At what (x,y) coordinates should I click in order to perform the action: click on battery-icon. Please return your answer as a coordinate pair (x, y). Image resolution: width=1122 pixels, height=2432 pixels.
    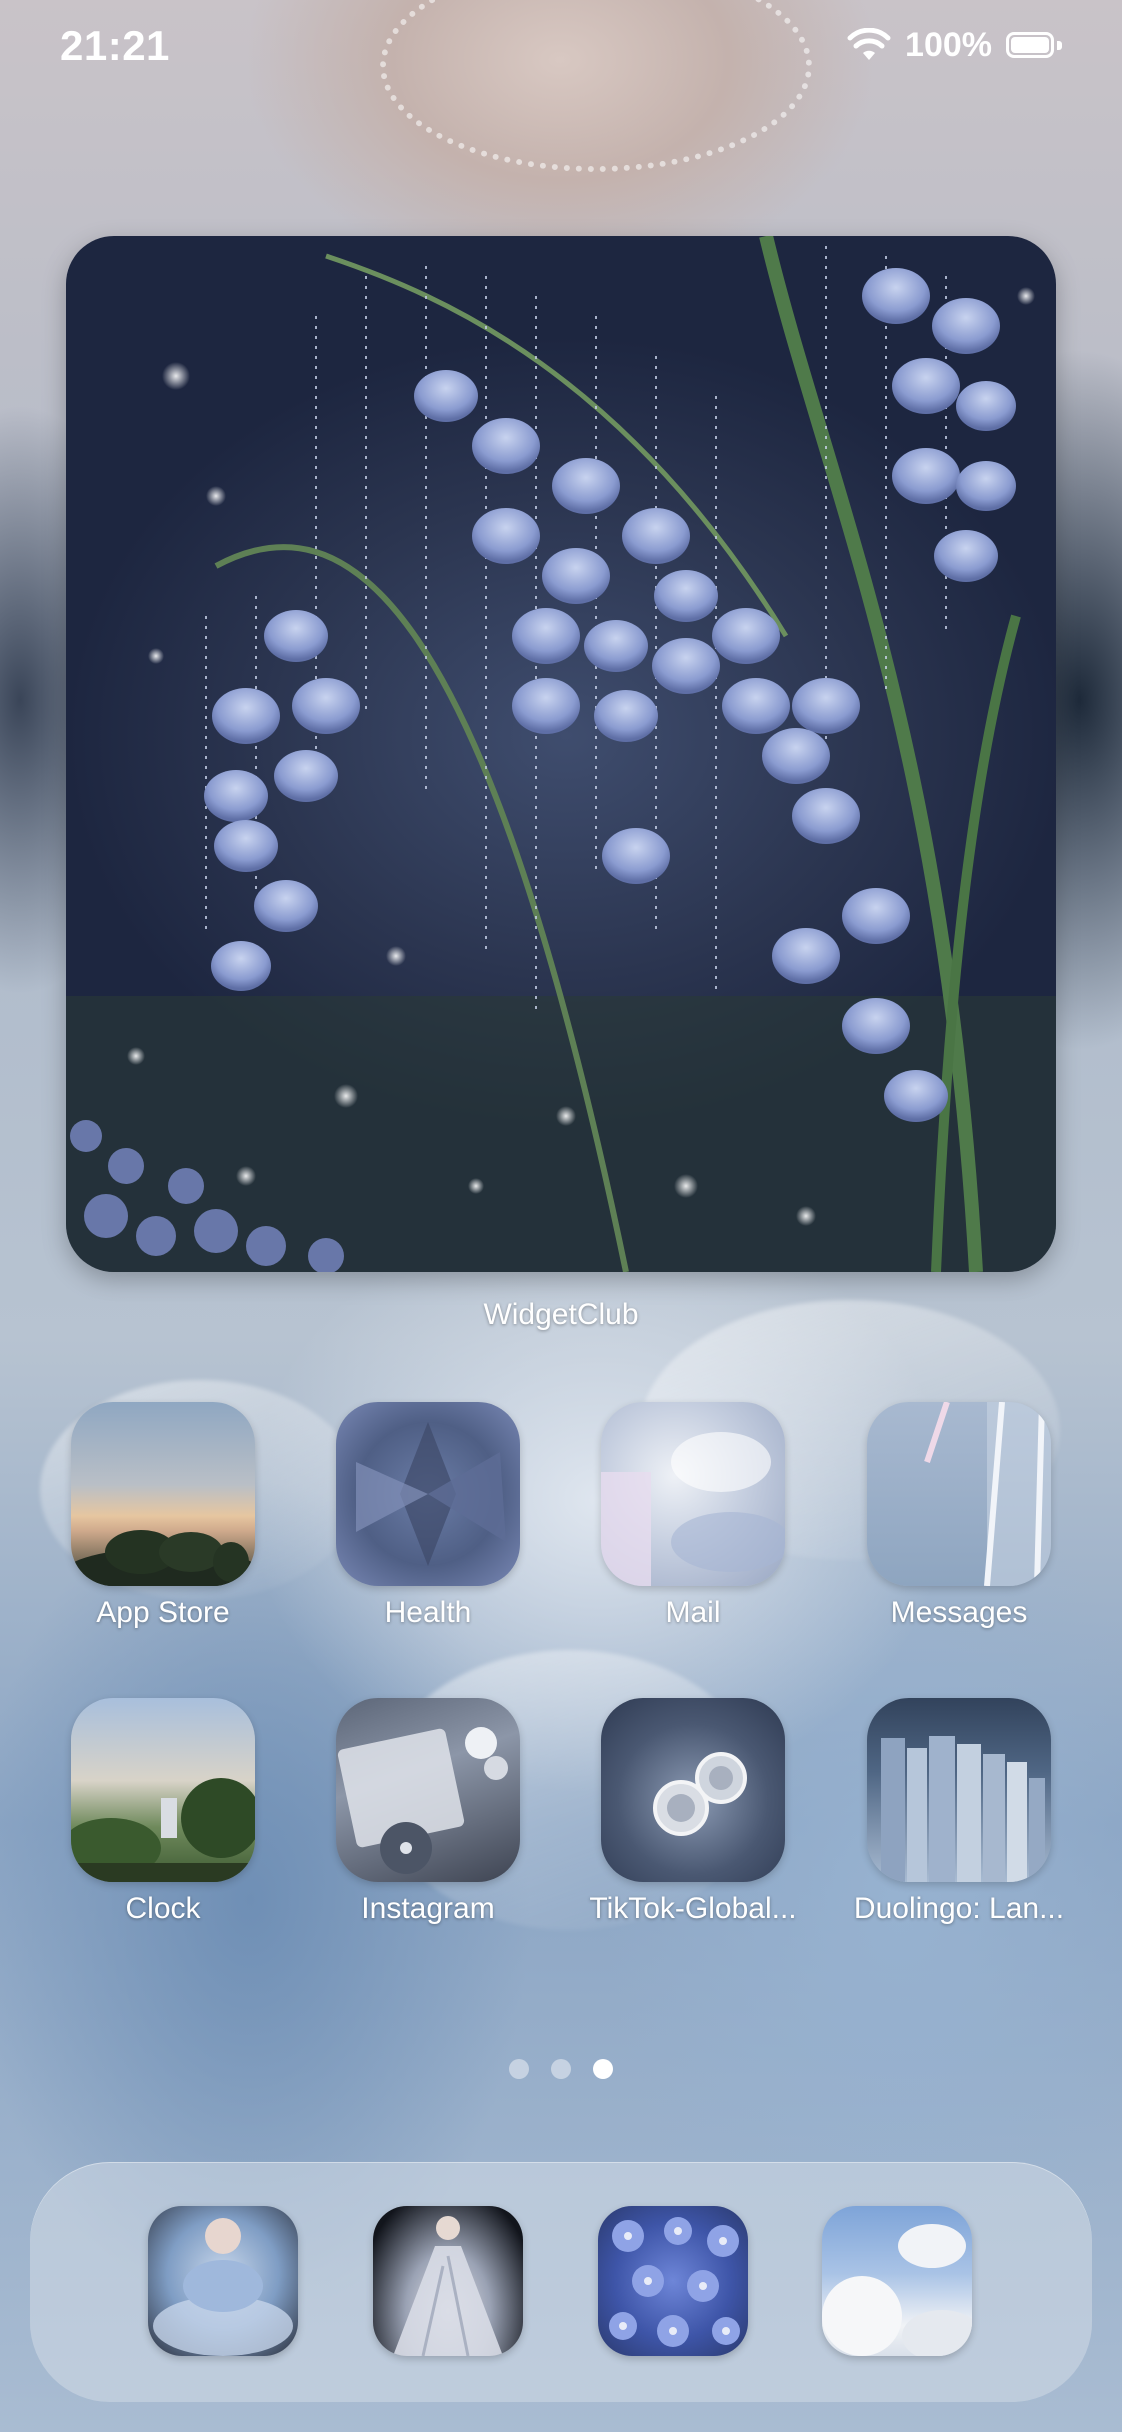
    Looking at the image, I should click on (1034, 45).